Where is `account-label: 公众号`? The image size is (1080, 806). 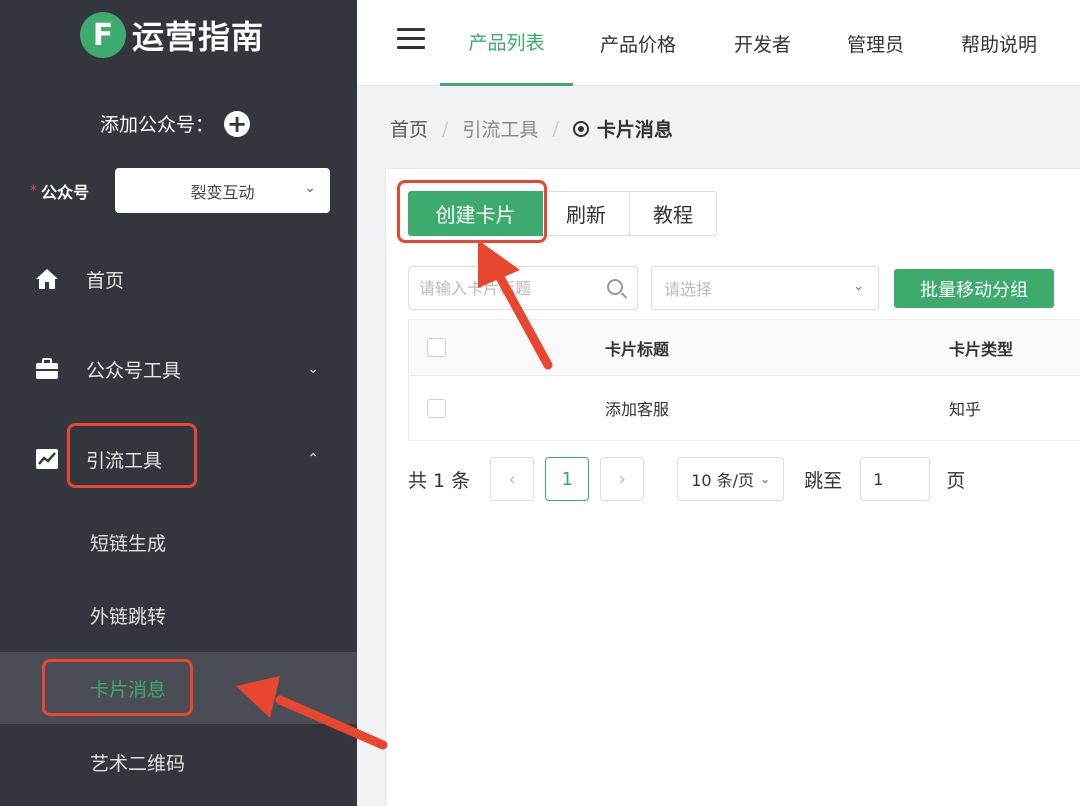 account-label: 公众号 is located at coordinates (65, 192).